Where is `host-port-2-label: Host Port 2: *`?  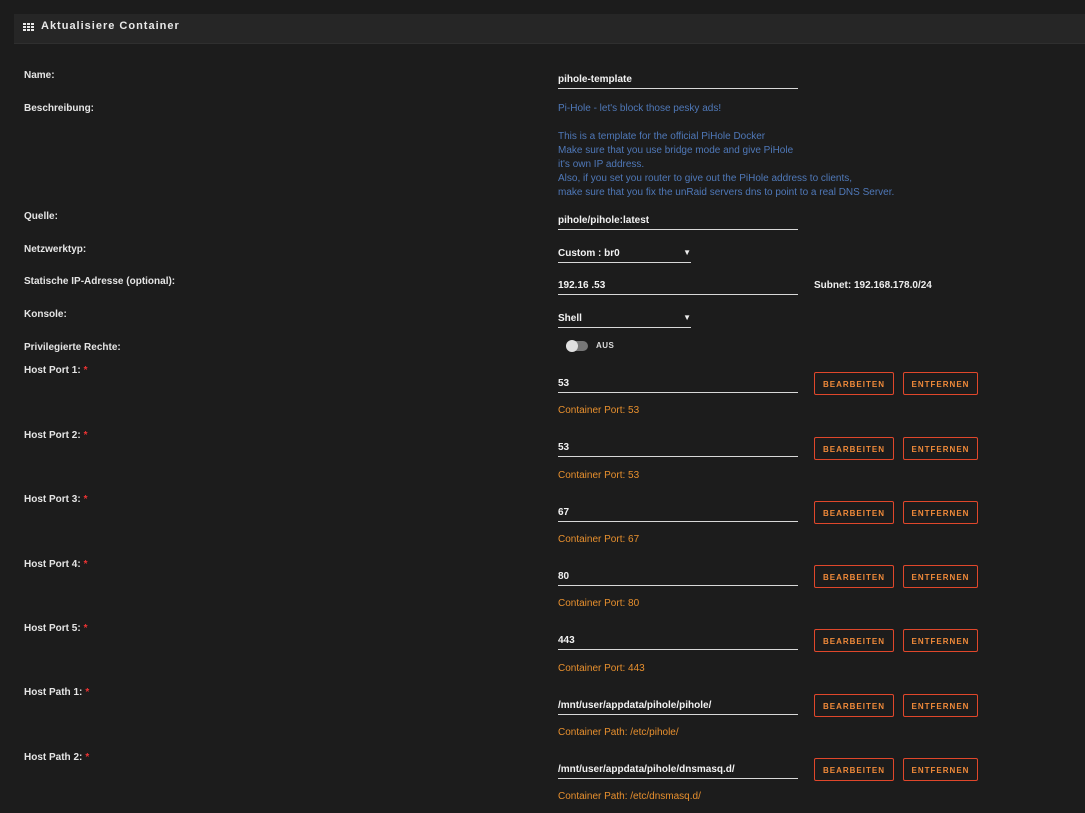 host-port-2-label: Host Port 2: * is located at coordinates (56, 435).